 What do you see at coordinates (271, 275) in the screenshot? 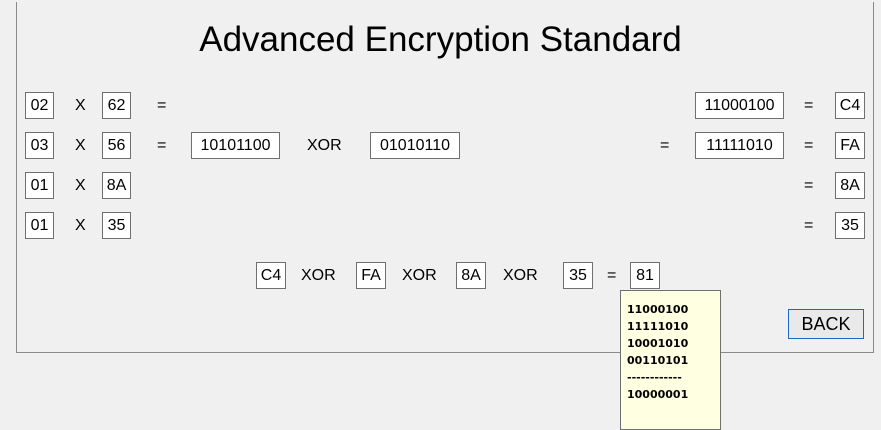
I see `final-operand-1: C4` at bounding box center [271, 275].